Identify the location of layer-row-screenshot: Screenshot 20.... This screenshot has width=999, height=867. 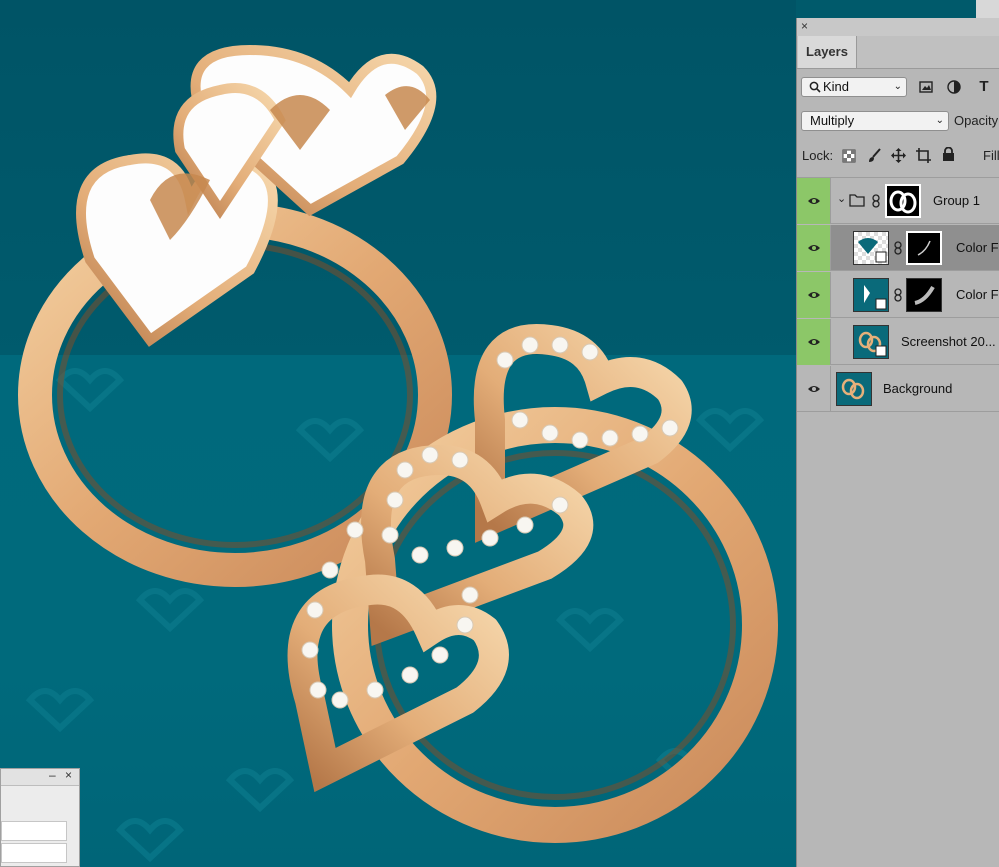
(898, 342).